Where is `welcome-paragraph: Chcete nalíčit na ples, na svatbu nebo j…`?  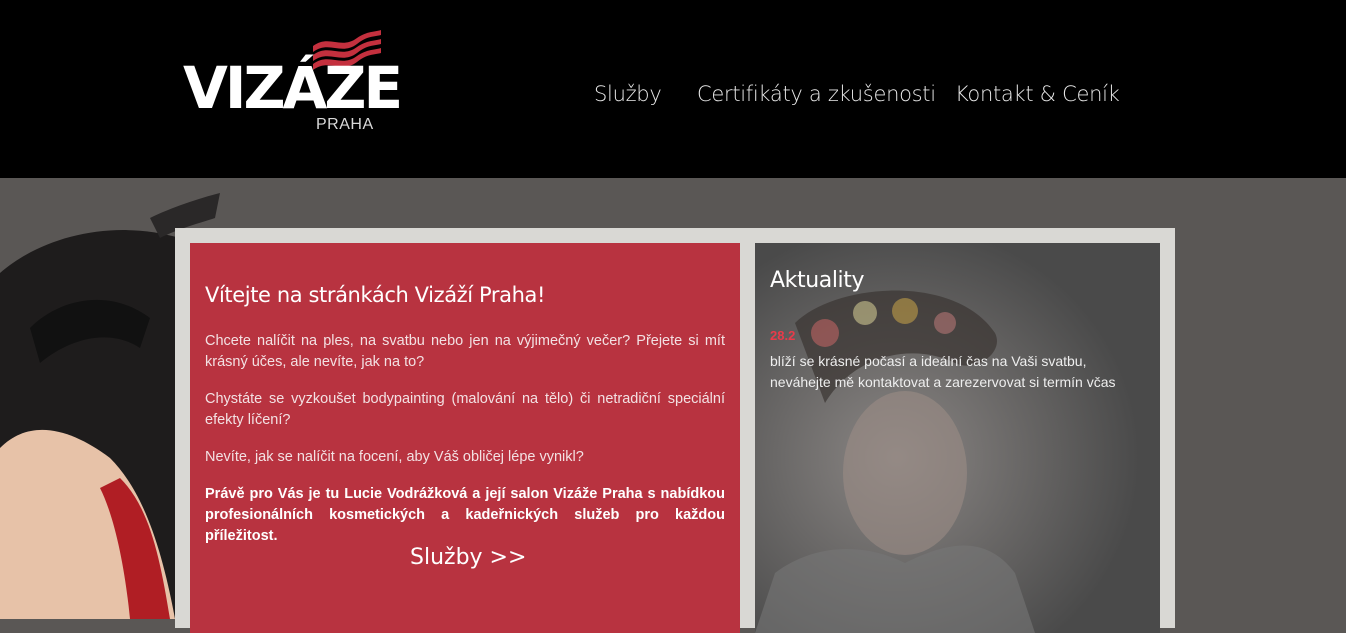 welcome-paragraph: Chcete nalíčit na ples, na svatbu nebo j… is located at coordinates (465, 351).